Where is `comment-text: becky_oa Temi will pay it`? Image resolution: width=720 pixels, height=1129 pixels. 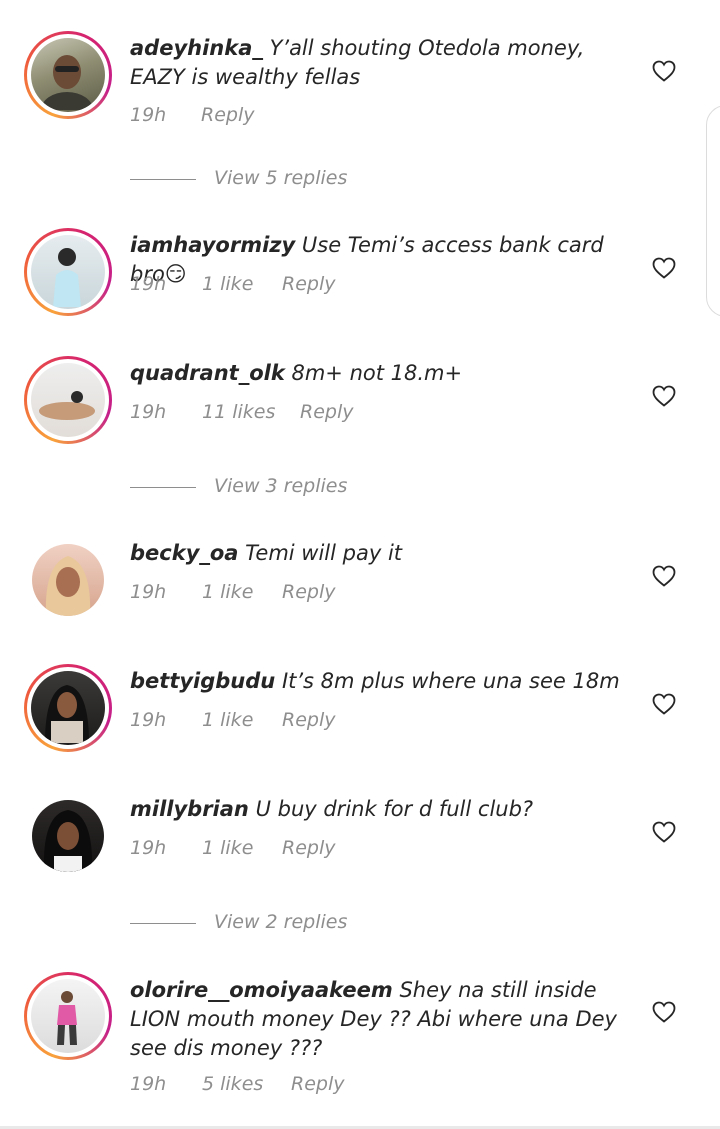
comment-text: becky_oa Temi will pay it is located at coordinates (380, 553).